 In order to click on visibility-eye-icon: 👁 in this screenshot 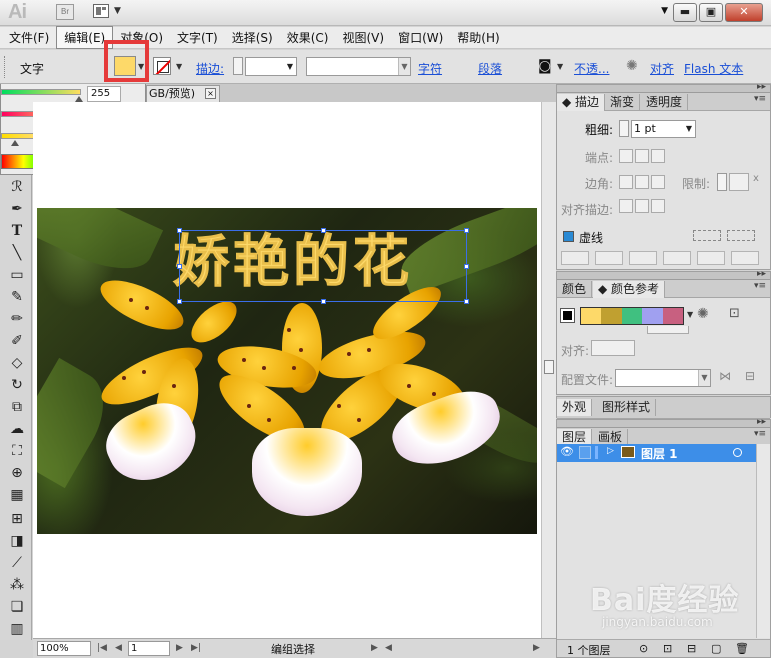, I will do `click(567, 451)`.